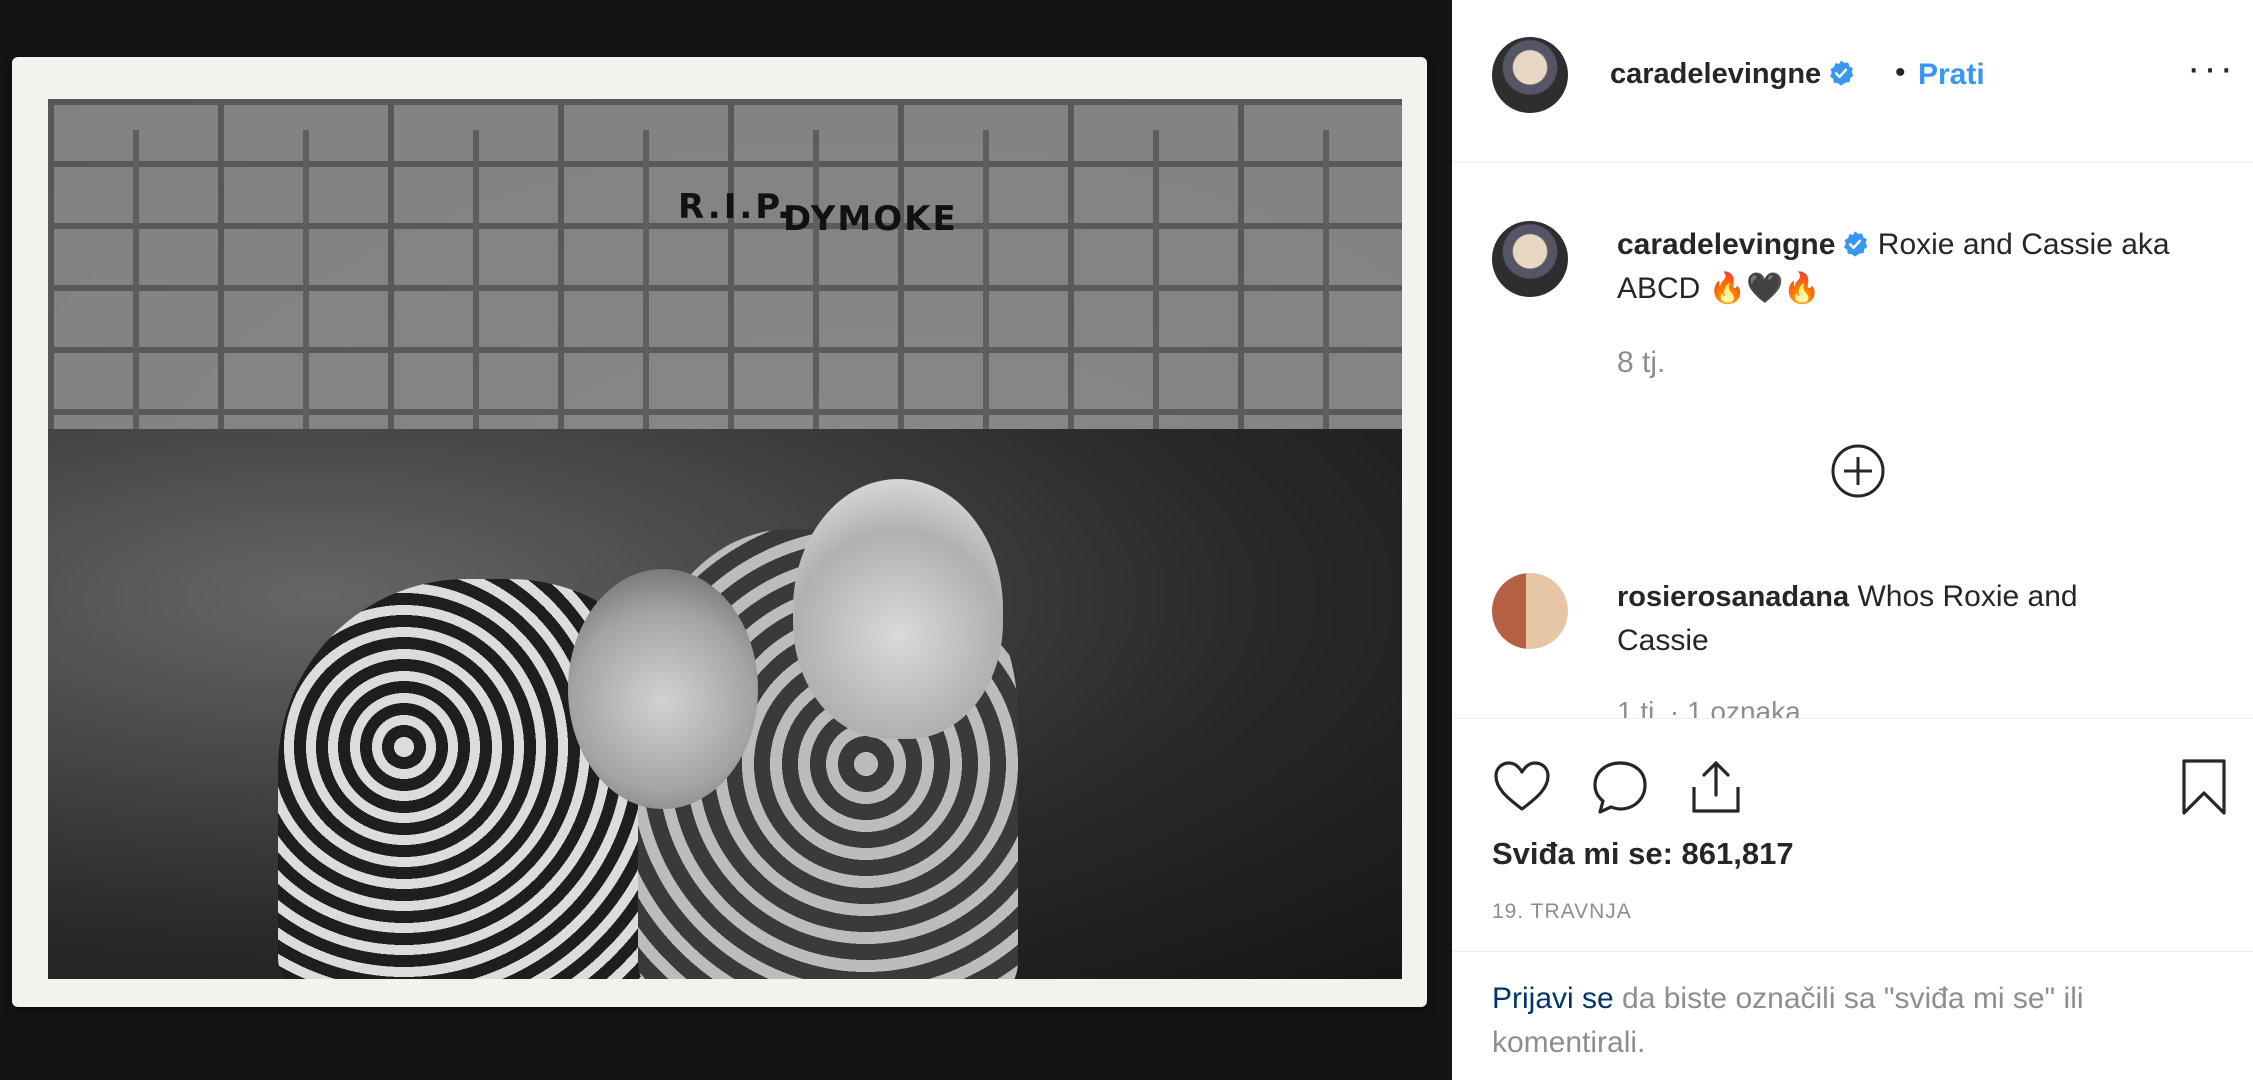 The image size is (2253, 1081). What do you see at coordinates (1709, 707) in the screenshot?
I see `comment-meta: 1 tj. · 1 oznaka` at bounding box center [1709, 707].